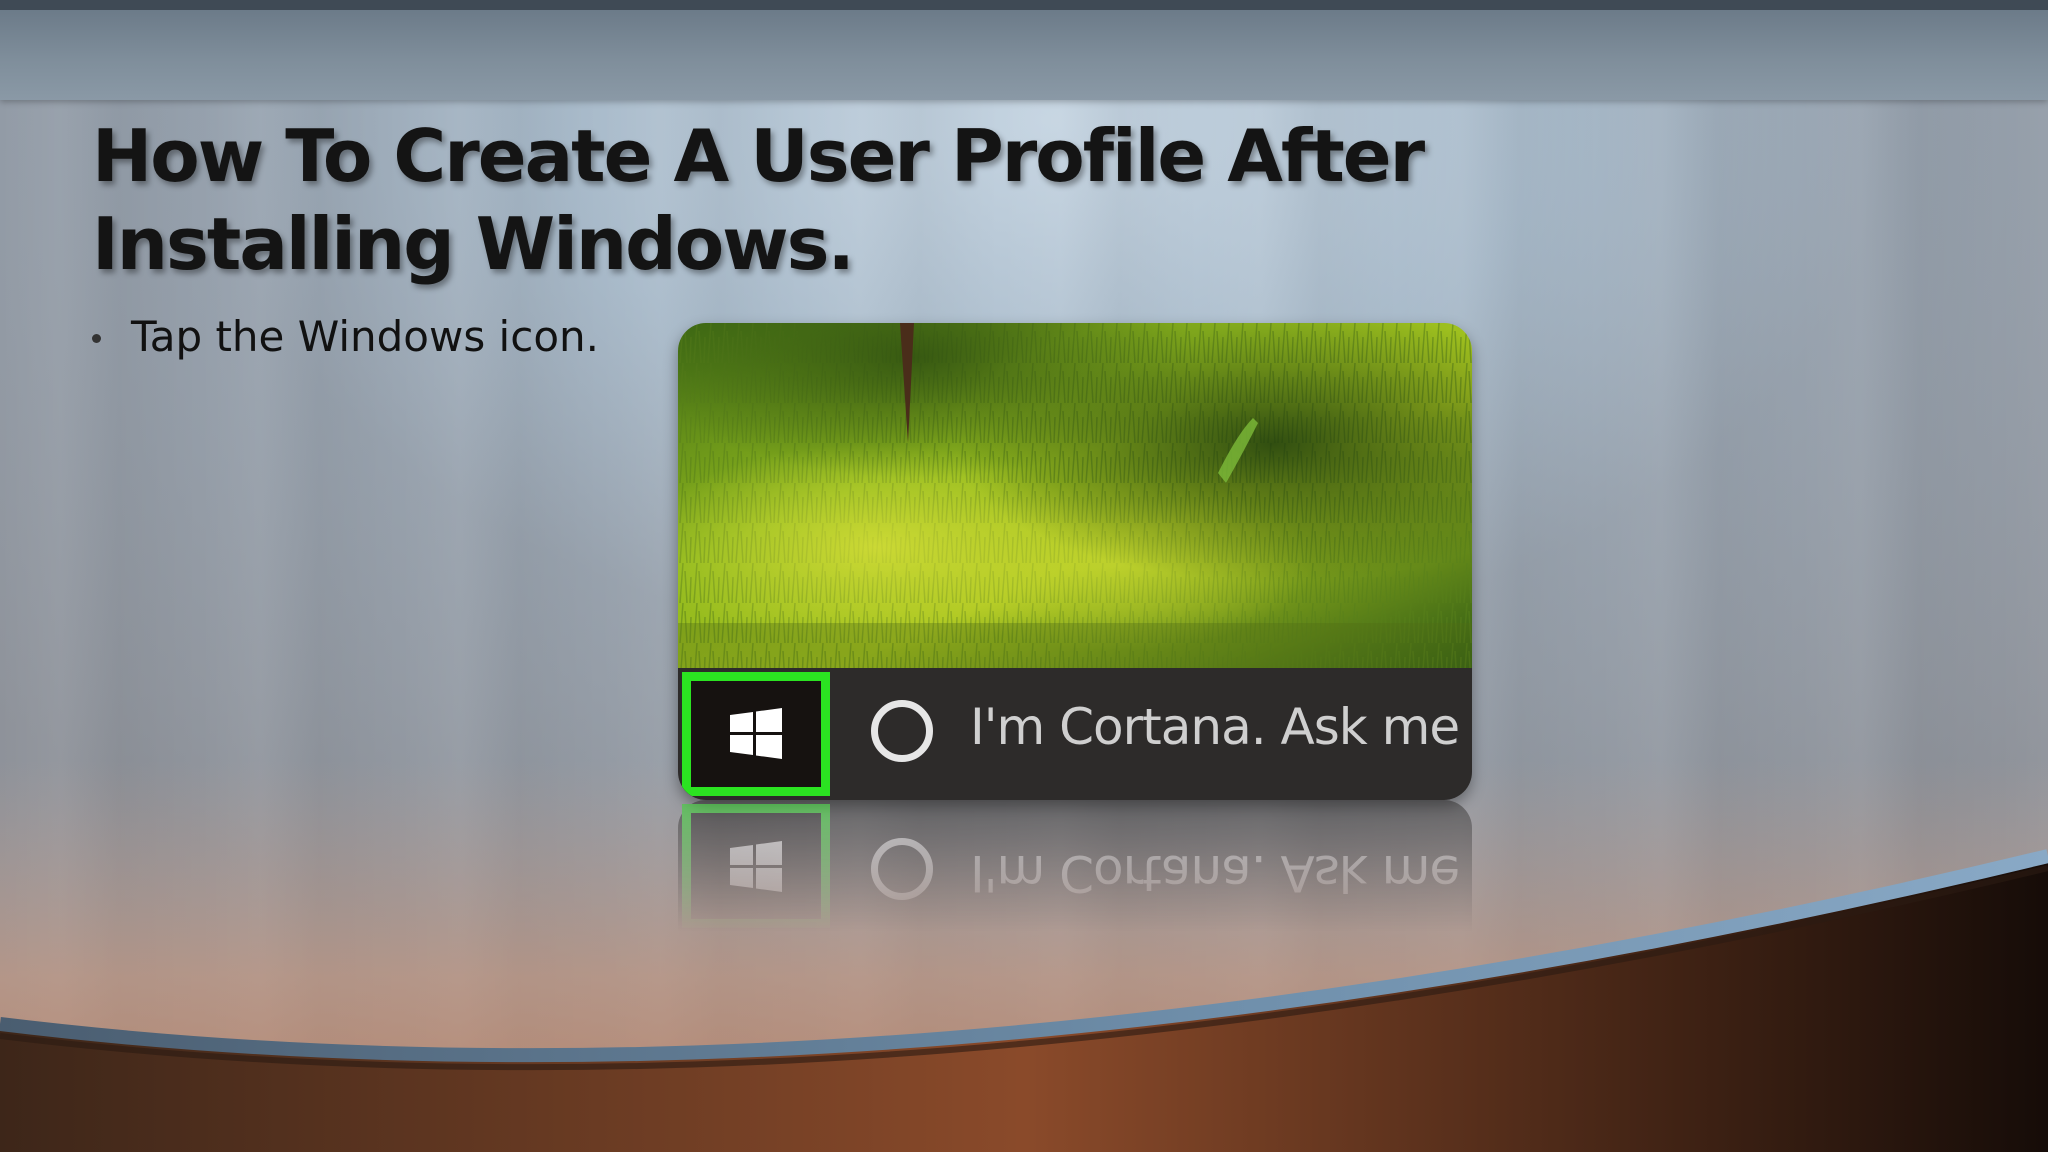  What do you see at coordinates (1075, 495) in the screenshot?
I see `grass-wallpaper-image` at bounding box center [1075, 495].